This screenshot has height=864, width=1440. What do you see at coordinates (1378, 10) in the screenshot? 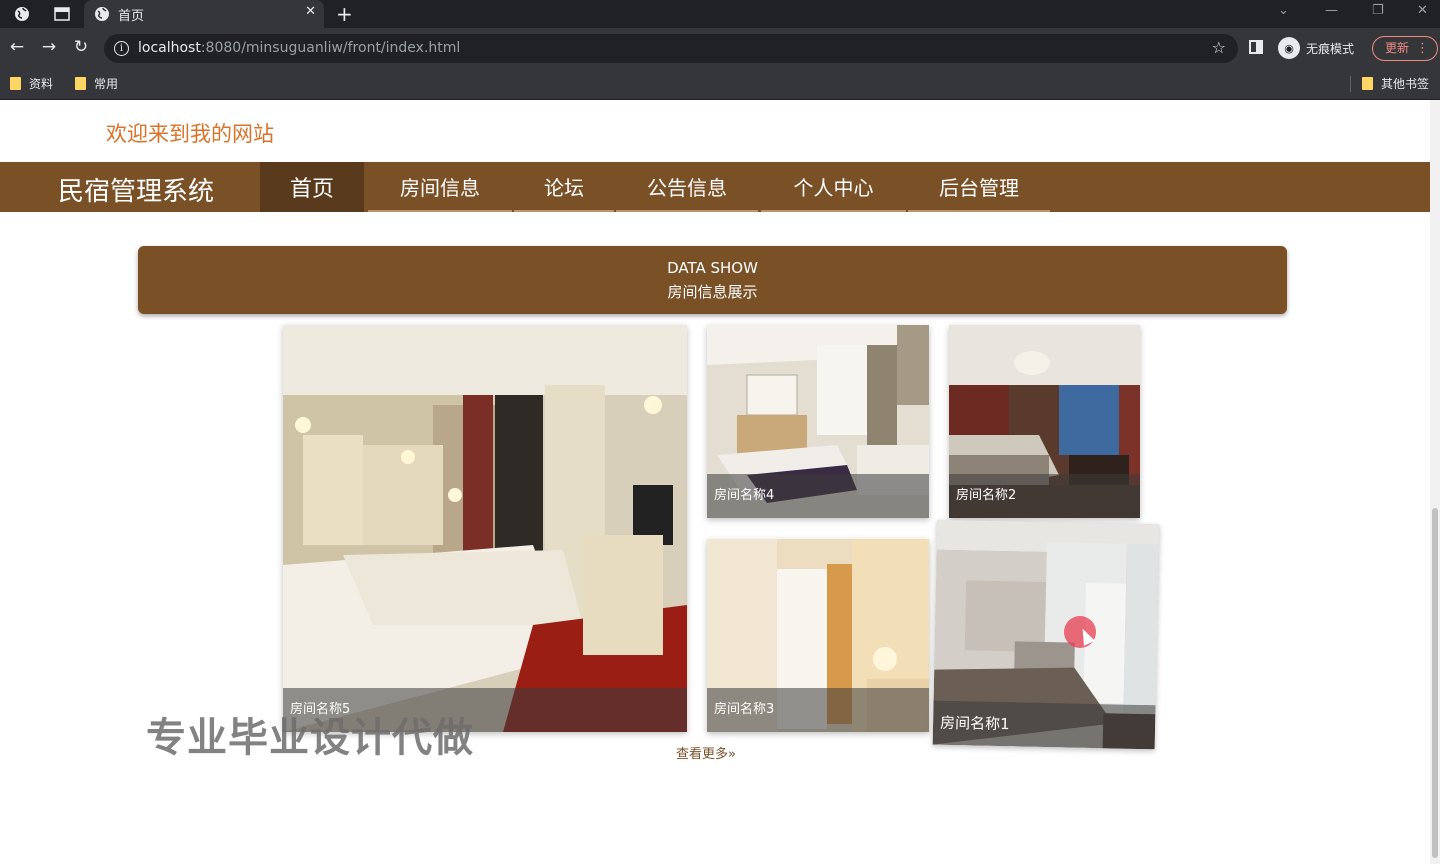
I see `restore-icon: ❐` at bounding box center [1378, 10].